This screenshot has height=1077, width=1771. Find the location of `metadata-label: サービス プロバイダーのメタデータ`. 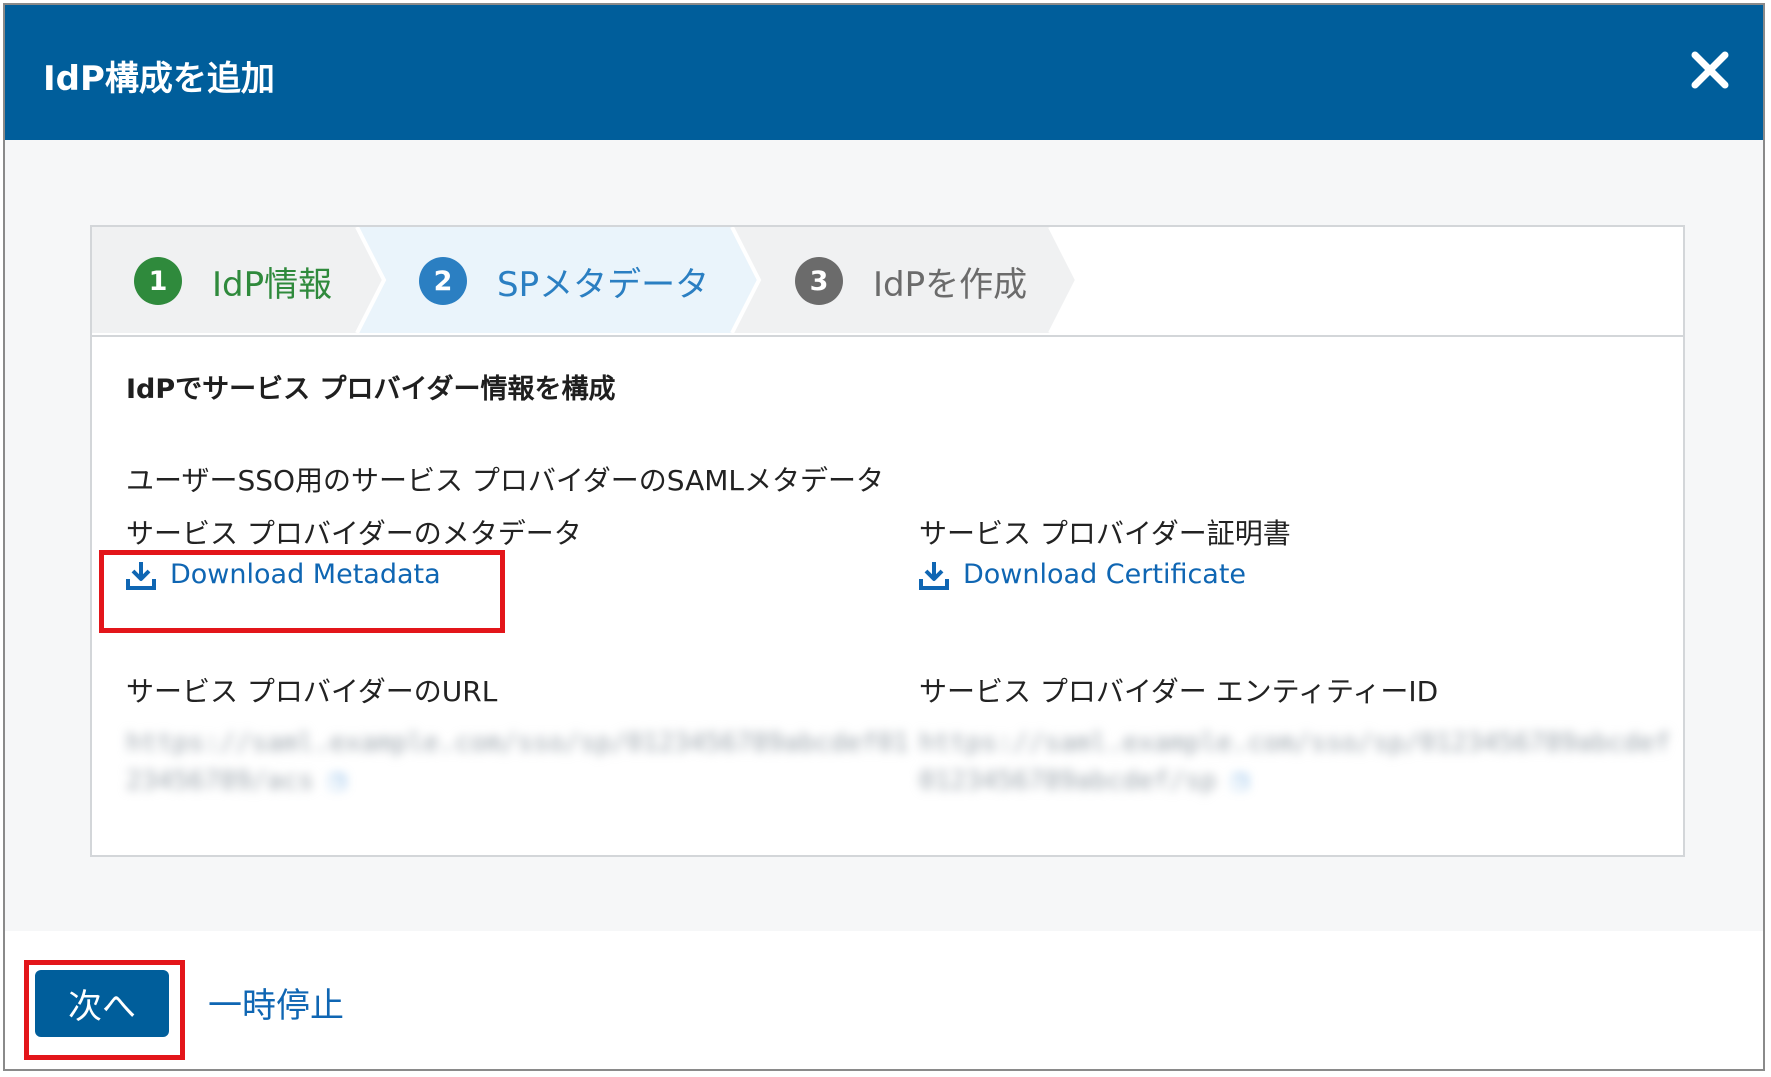

metadata-label: サービス プロバイダーのメタデータ is located at coordinates (354, 533).